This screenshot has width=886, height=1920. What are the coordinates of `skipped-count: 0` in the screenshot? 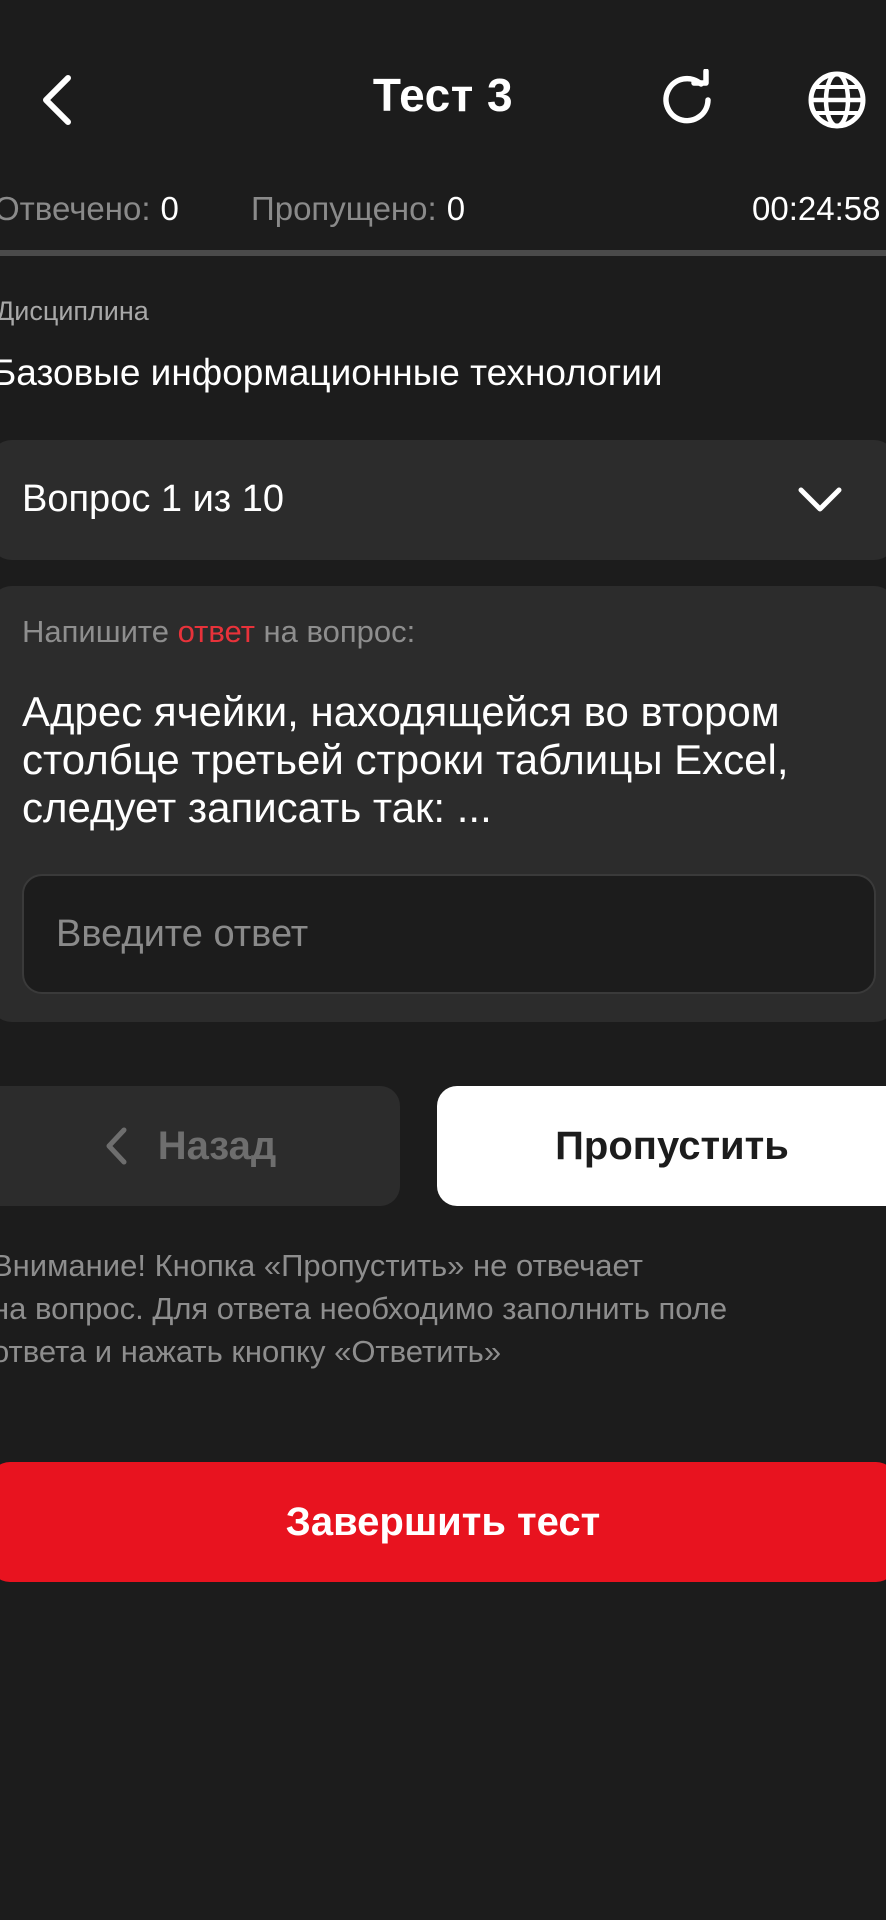 It's located at (456, 208).